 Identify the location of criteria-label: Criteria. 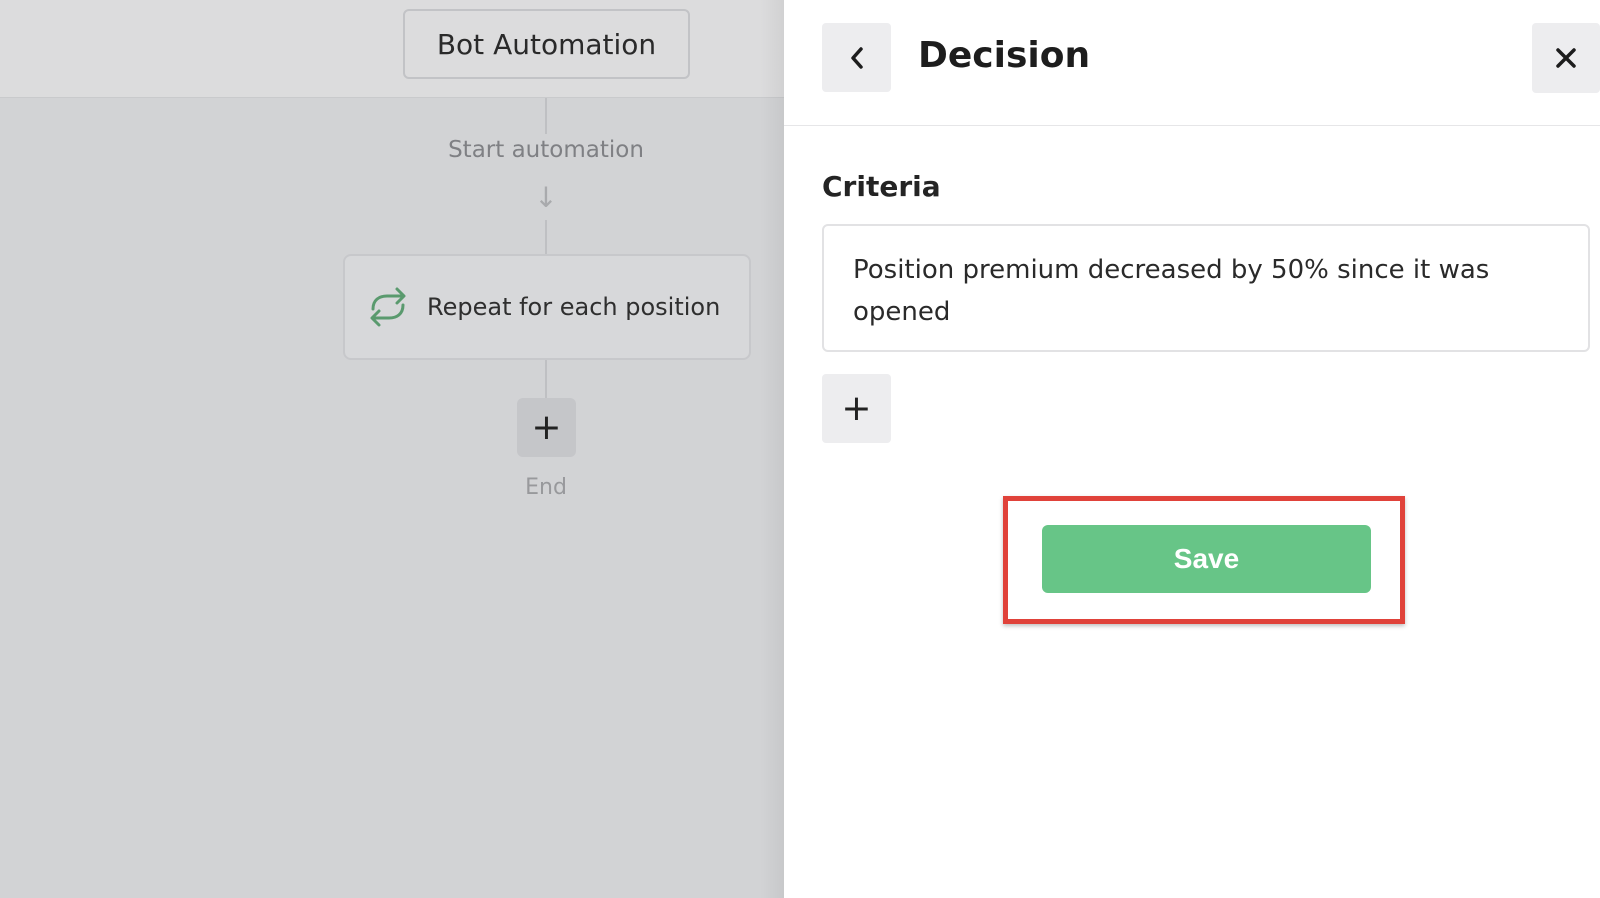
(881, 186).